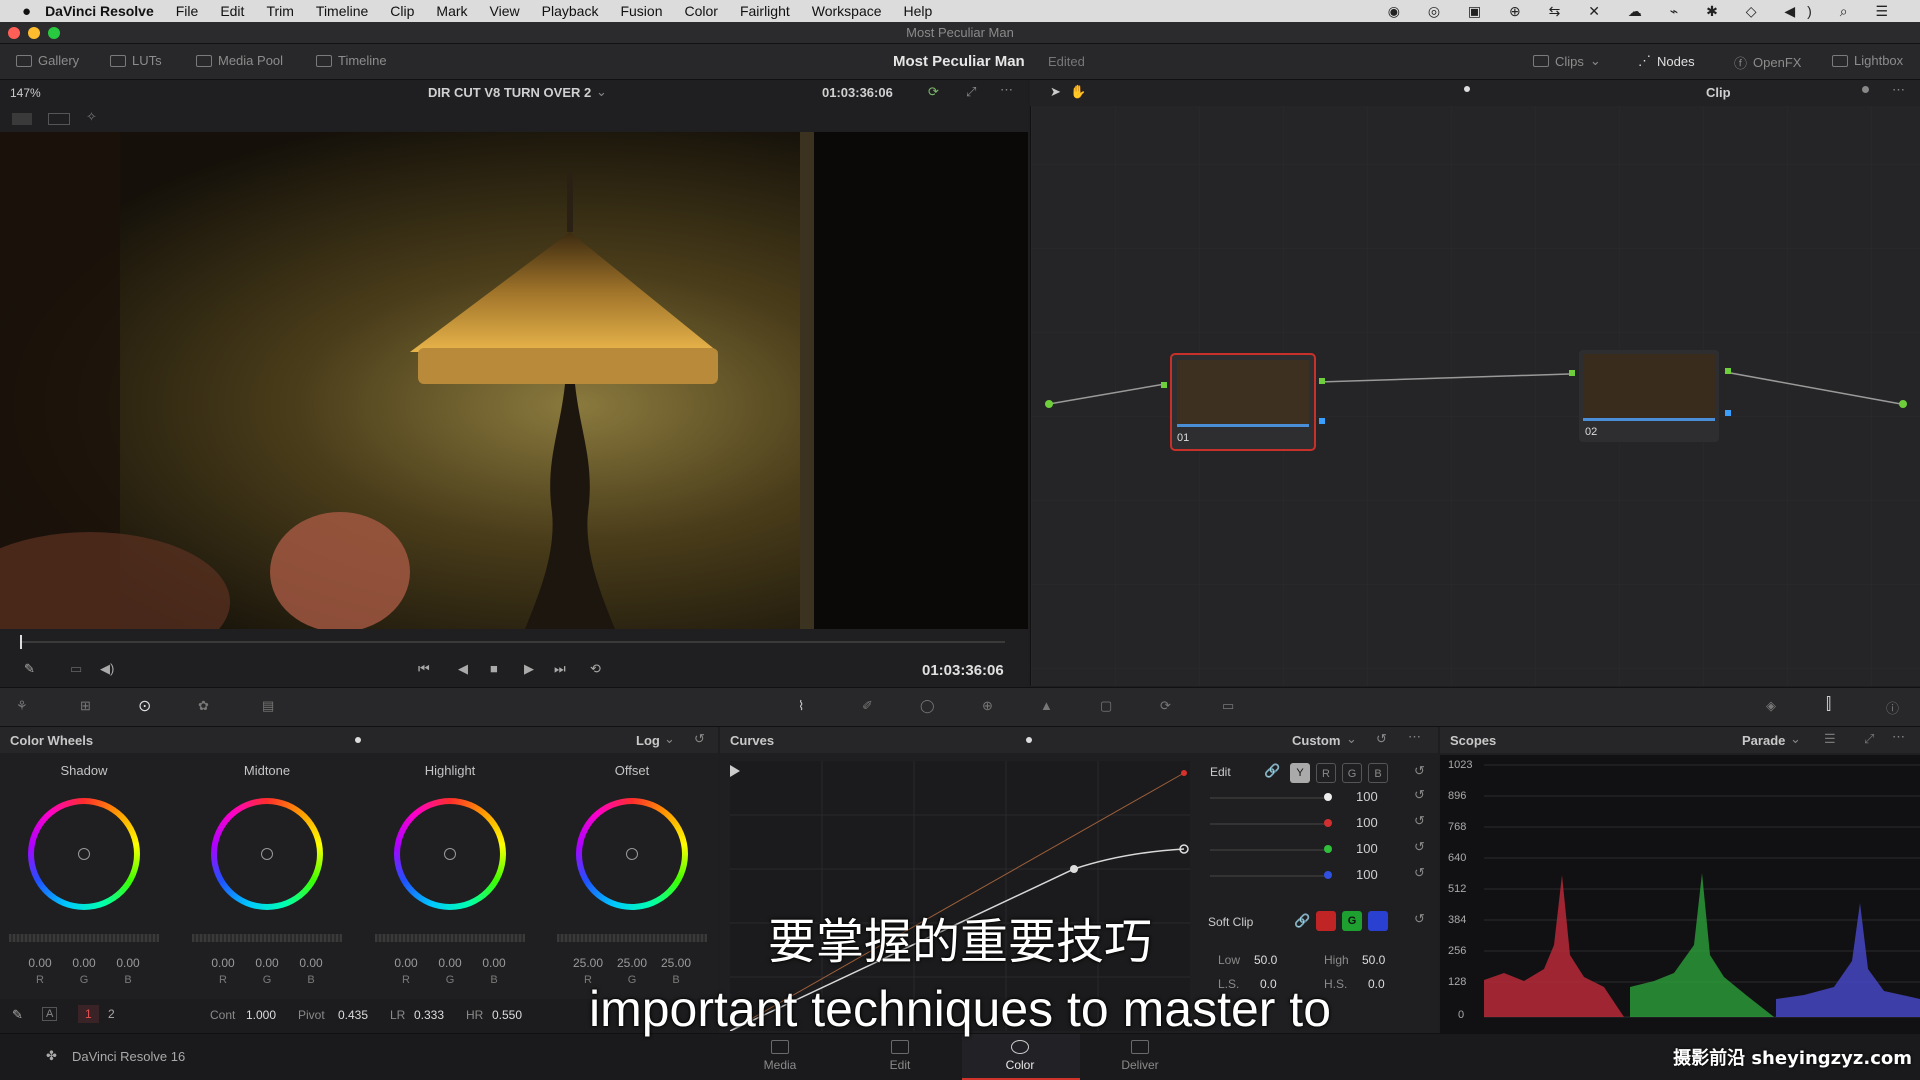  Describe the element at coordinates (933, 92) in the screenshot. I see `loop-icon: ⟳` at that location.